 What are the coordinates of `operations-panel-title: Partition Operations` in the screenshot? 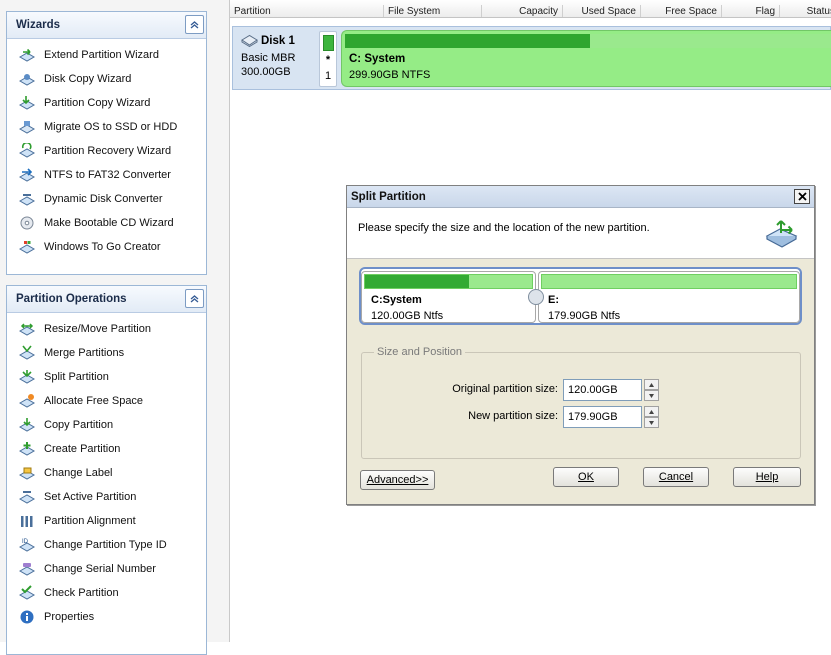 It's located at (71, 299).